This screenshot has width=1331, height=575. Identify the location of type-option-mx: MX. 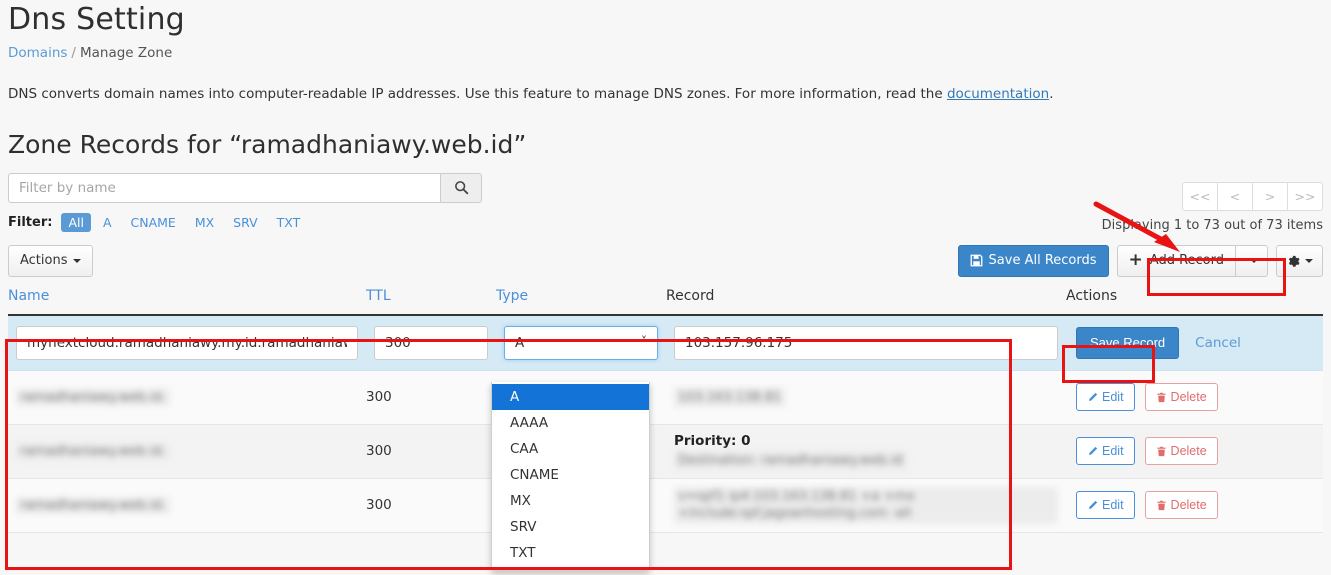
(570, 501).